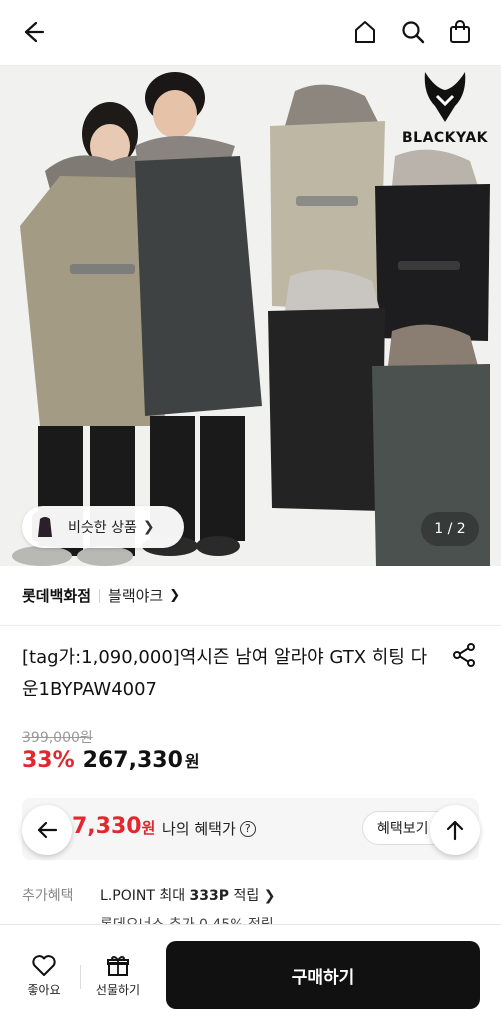 This screenshot has width=501, height=1024. I want to click on benefit-price: 7,330원, so click(113, 826).